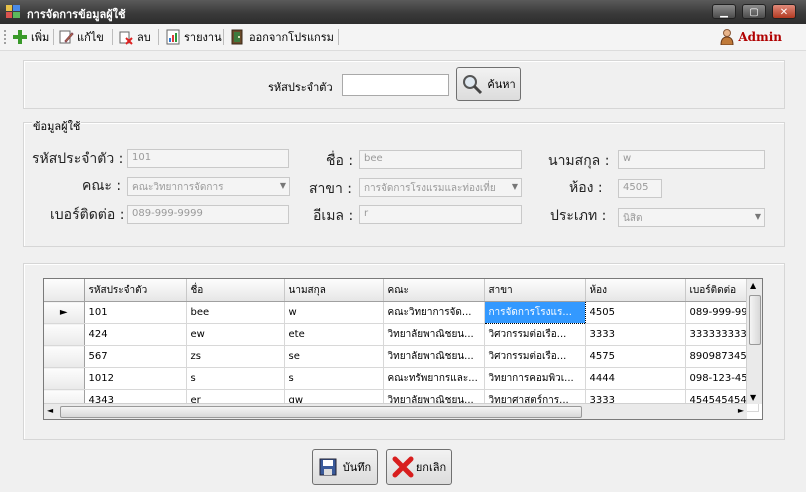  I want to click on room-label: ห้อง :, so click(586, 188).